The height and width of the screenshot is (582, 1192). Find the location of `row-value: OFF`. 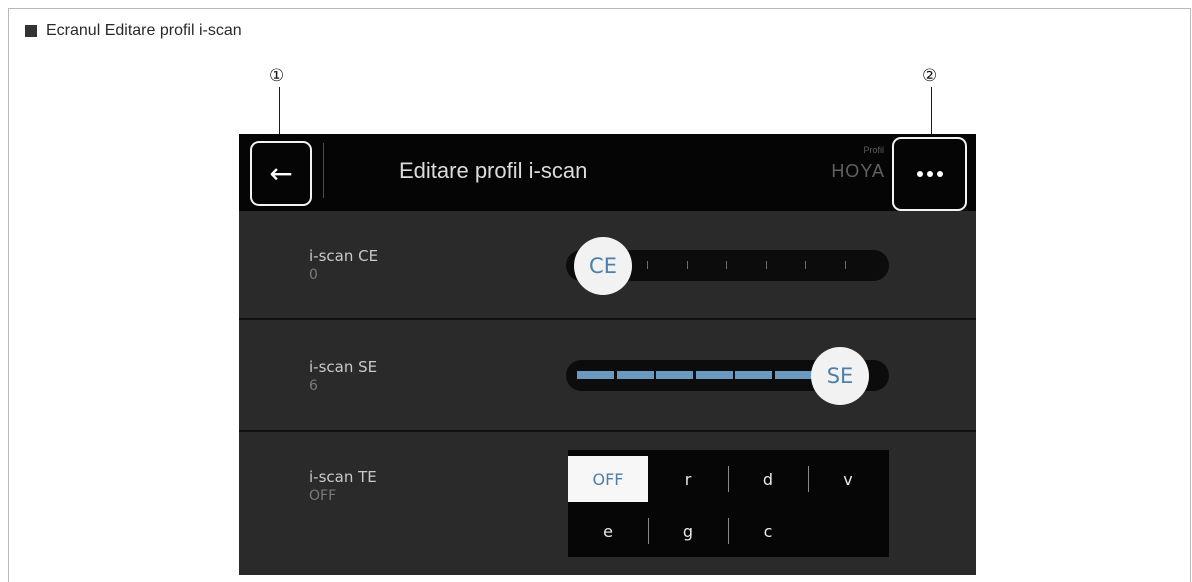

row-value: OFF is located at coordinates (323, 496).